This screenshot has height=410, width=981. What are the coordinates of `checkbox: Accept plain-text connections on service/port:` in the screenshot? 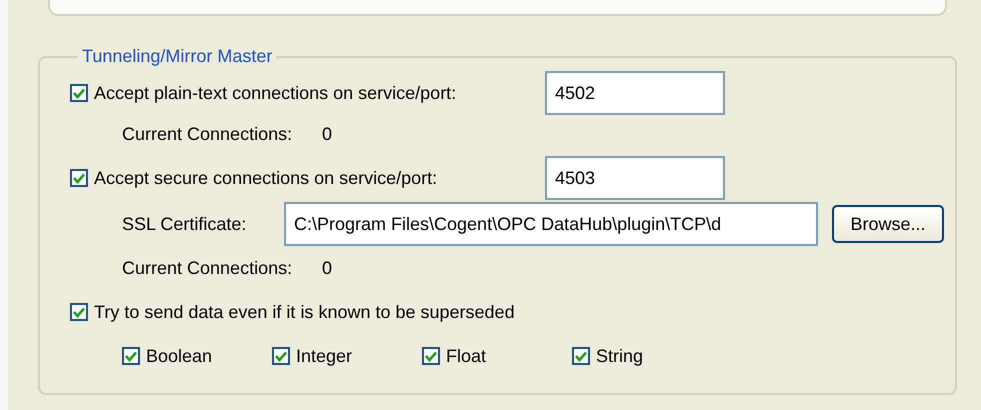 It's located at (307, 93).